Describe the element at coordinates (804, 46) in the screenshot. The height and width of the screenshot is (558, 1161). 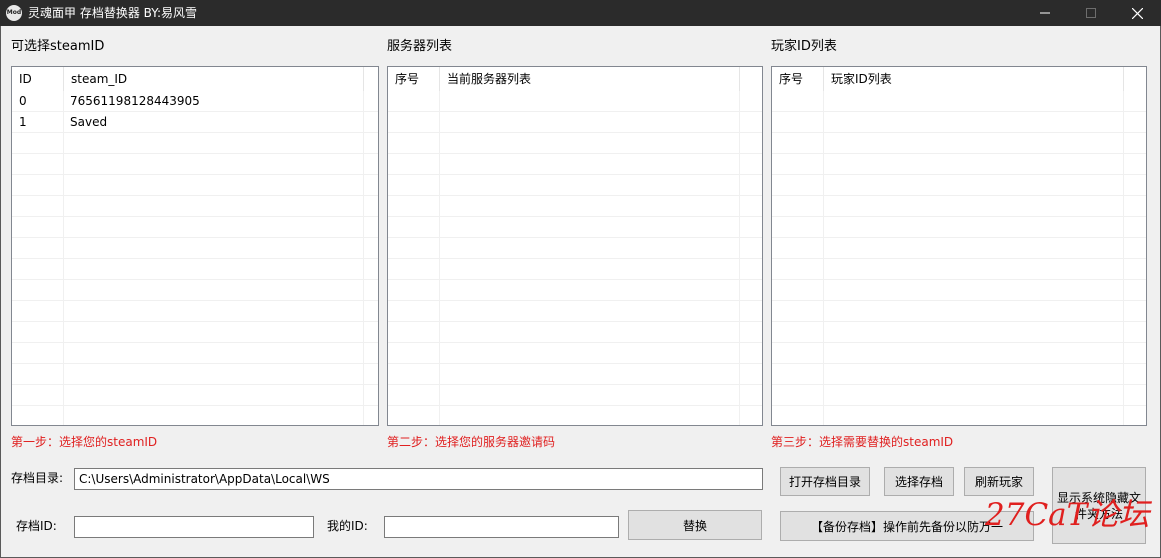
I see `player-panel-label: 玩家ID列表` at that location.